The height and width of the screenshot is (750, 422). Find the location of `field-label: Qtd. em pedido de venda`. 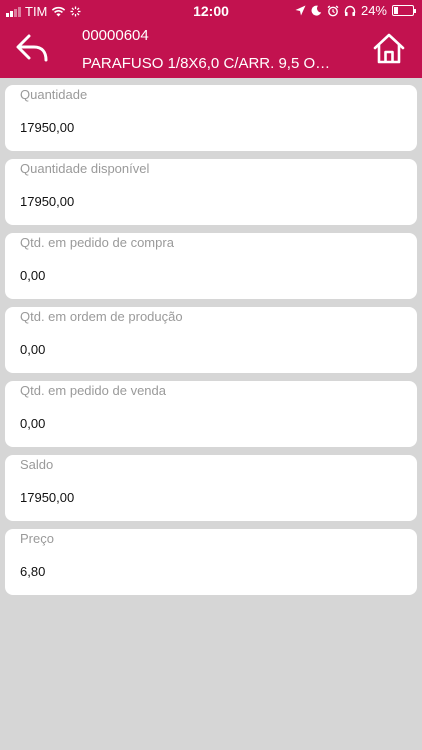

field-label: Qtd. em pedido de venda is located at coordinates (93, 390).